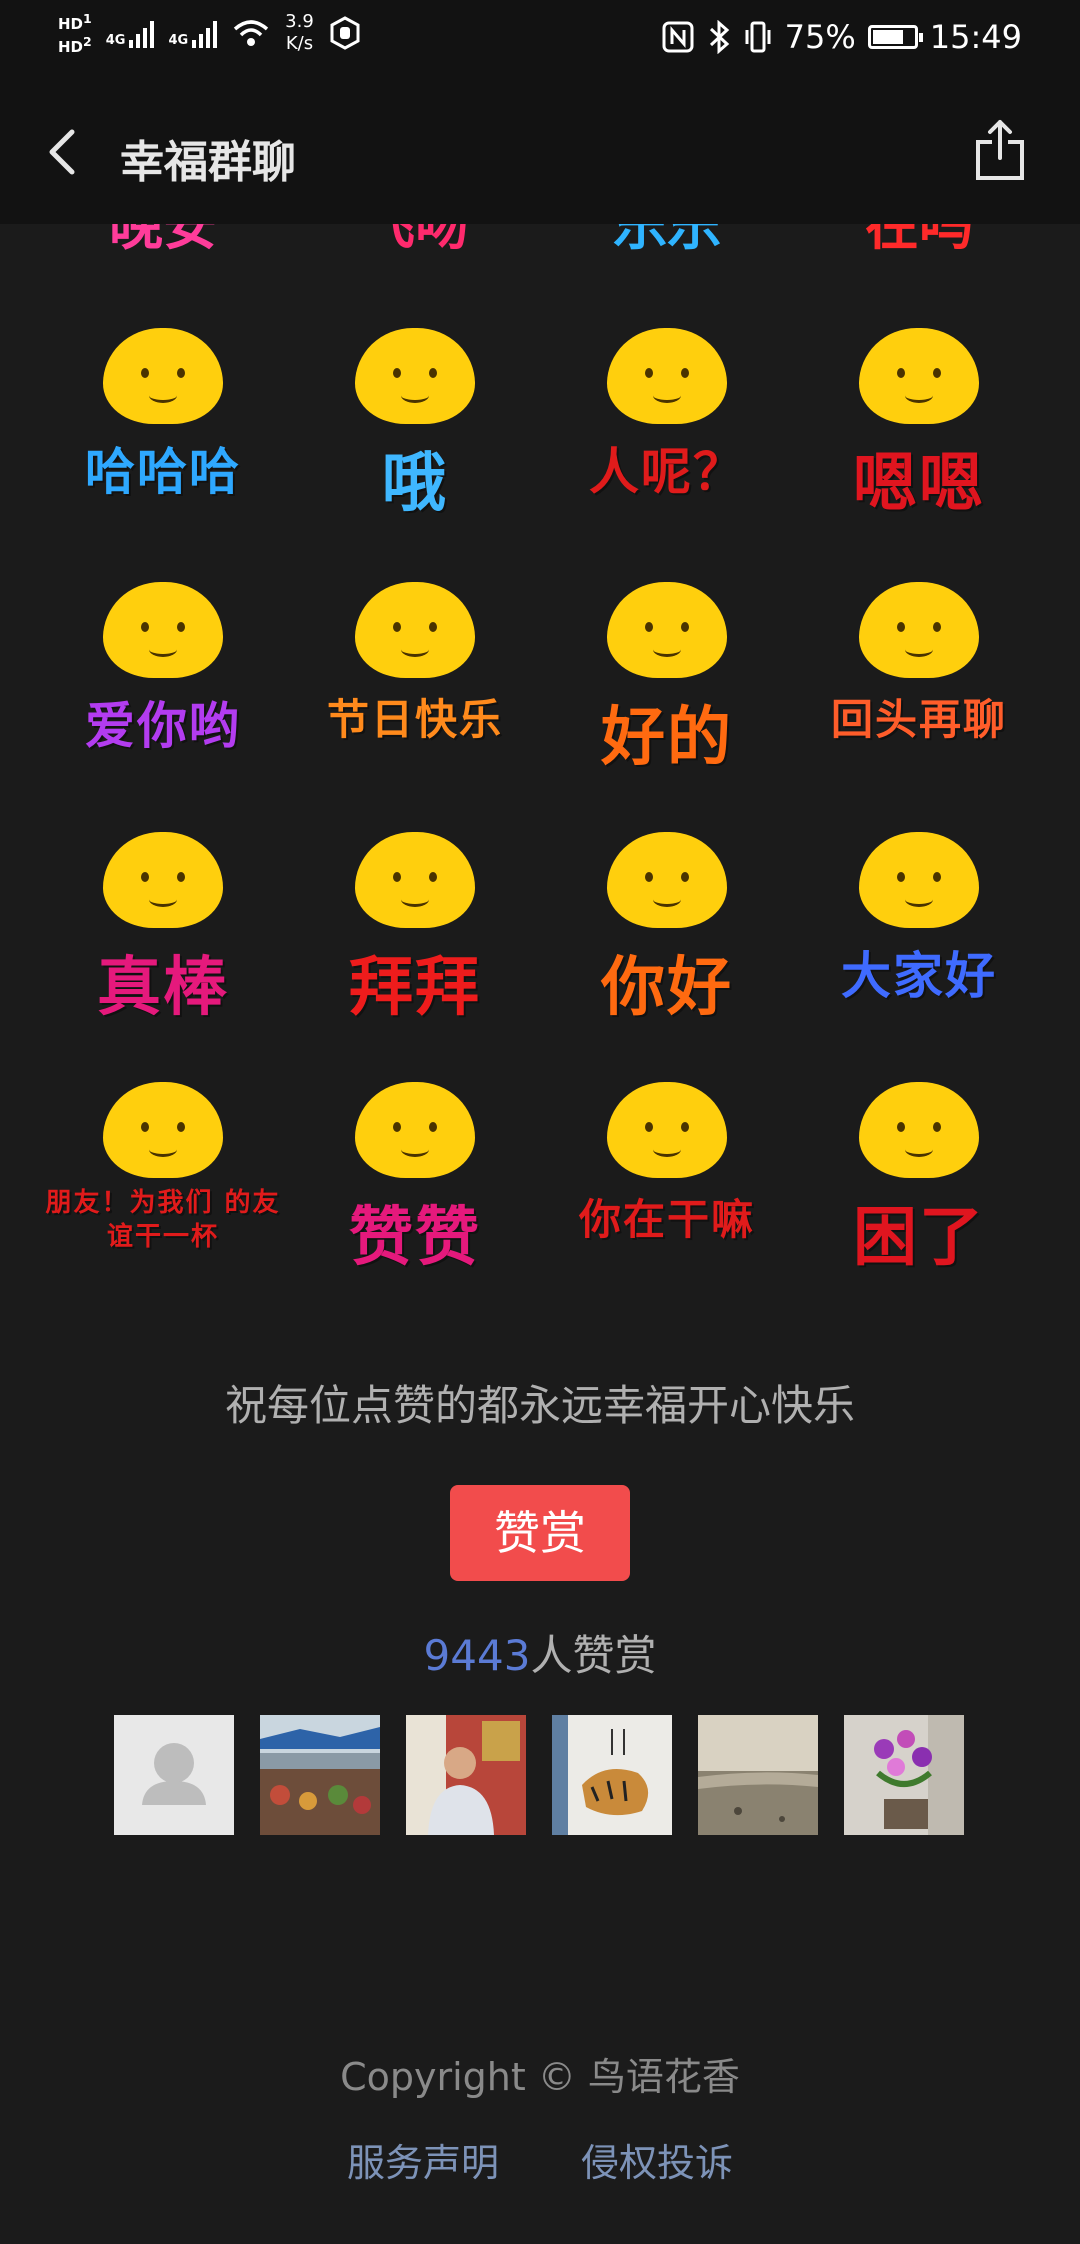 This screenshot has height=2244, width=1080. Describe the element at coordinates (299, 21) in the screenshot. I see `speed-value: 3.9` at that location.